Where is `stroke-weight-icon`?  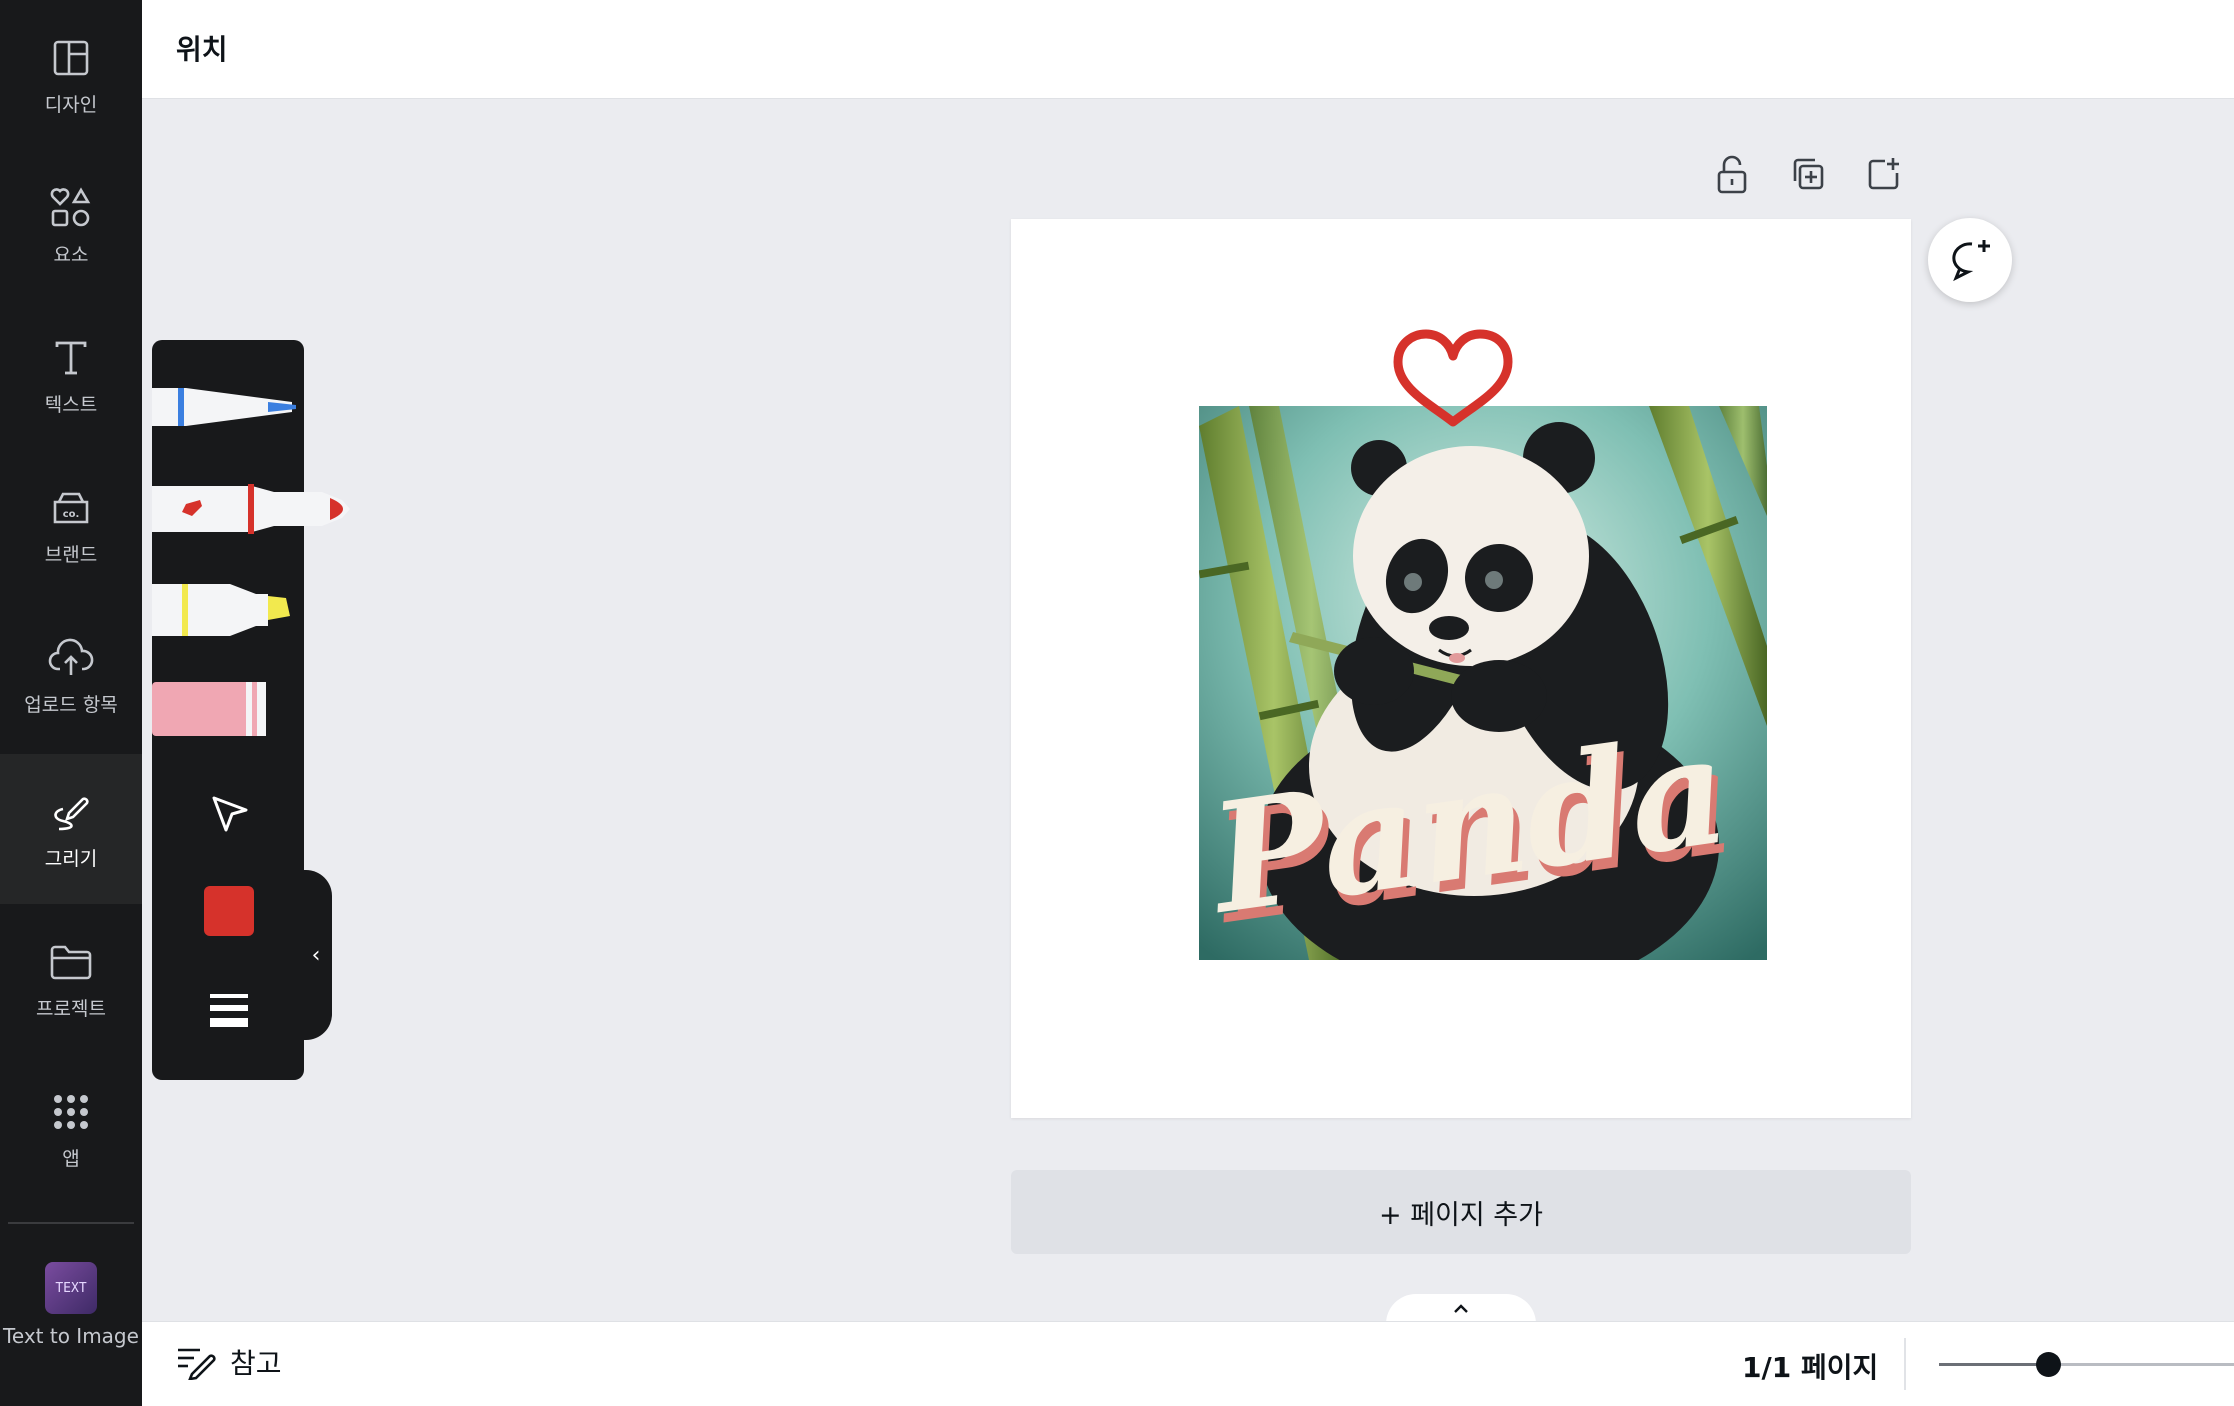
stroke-weight-icon is located at coordinates (229, 1010).